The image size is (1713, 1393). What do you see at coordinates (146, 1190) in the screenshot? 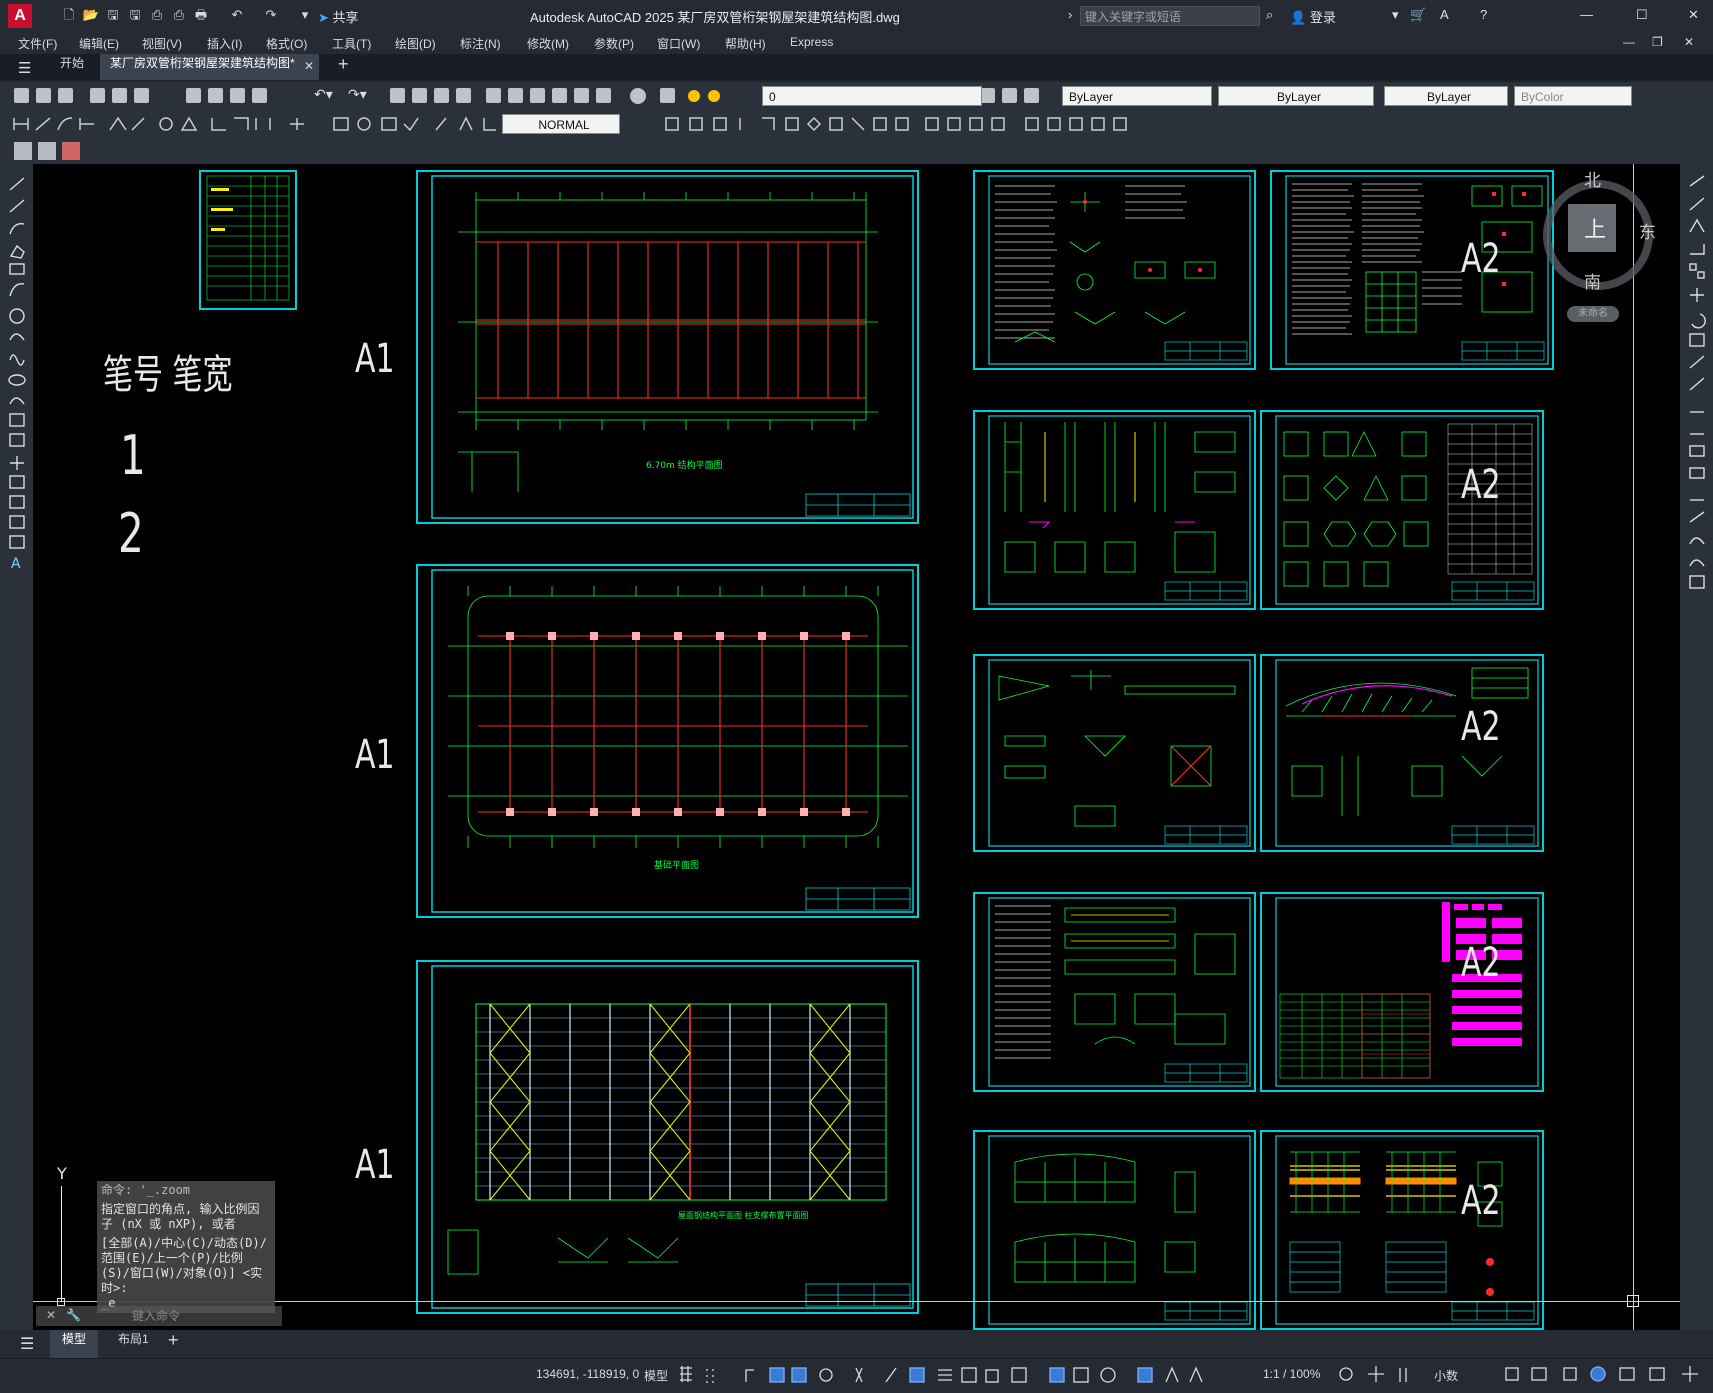
I see `command-line-1: 命令: '_.zoom` at bounding box center [146, 1190].